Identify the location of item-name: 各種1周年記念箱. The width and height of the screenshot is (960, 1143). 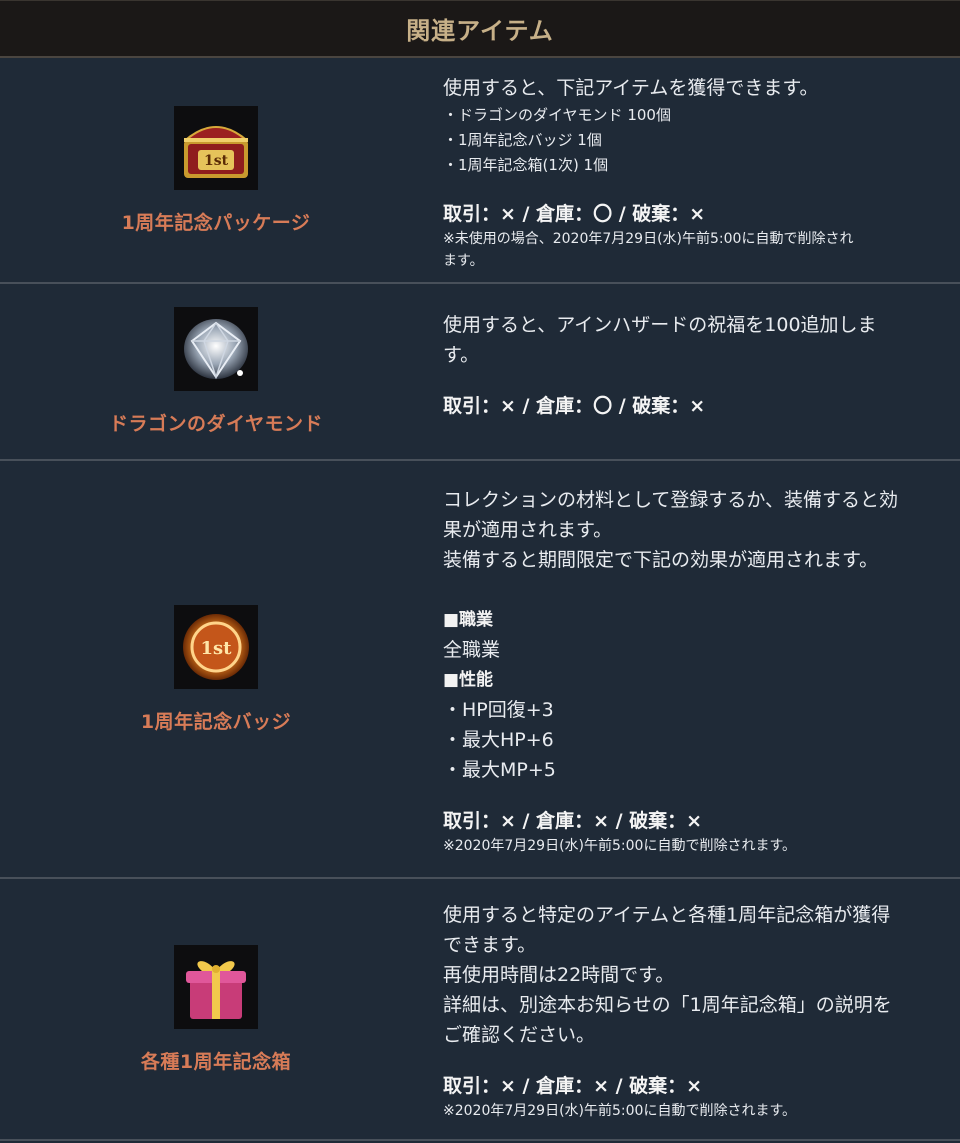
(216, 1061).